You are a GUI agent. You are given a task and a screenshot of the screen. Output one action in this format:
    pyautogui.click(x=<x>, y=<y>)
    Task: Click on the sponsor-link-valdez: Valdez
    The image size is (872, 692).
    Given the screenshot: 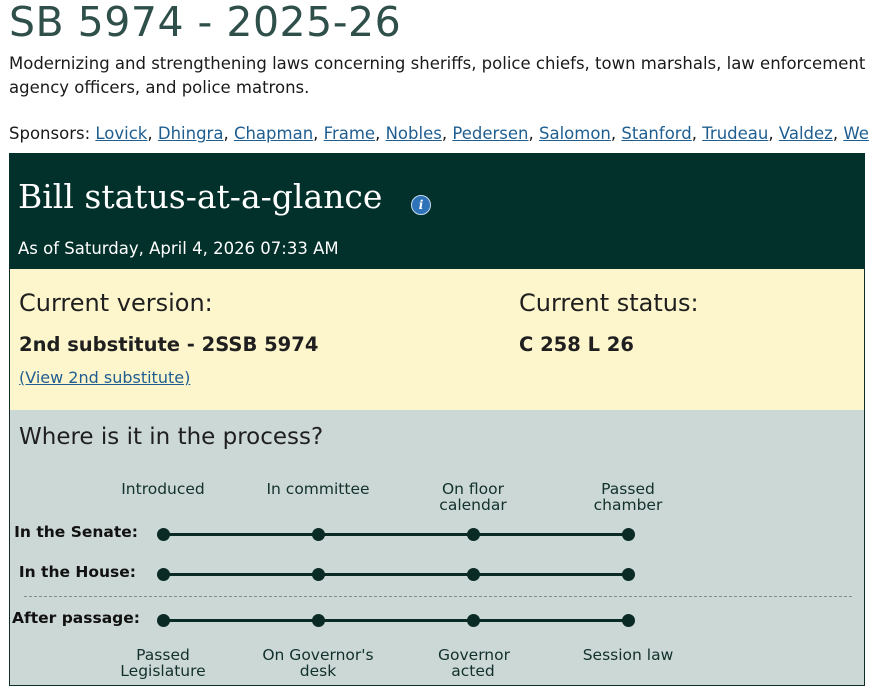 What is the action you would take?
    pyautogui.click(x=806, y=133)
    